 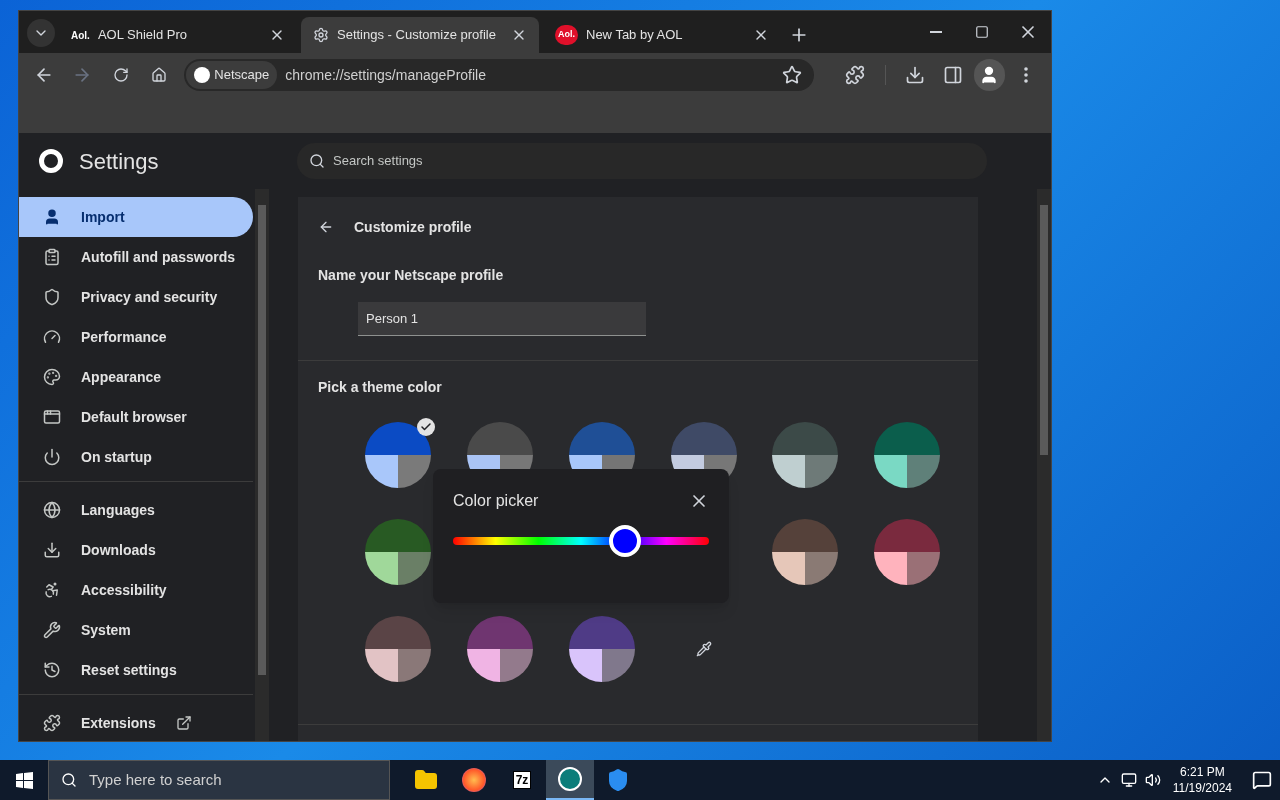 What do you see at coordinates (219, 780) in the screenshot?
I see `taskbar-search-field: Type here to search` at bounding box center [219, 780].